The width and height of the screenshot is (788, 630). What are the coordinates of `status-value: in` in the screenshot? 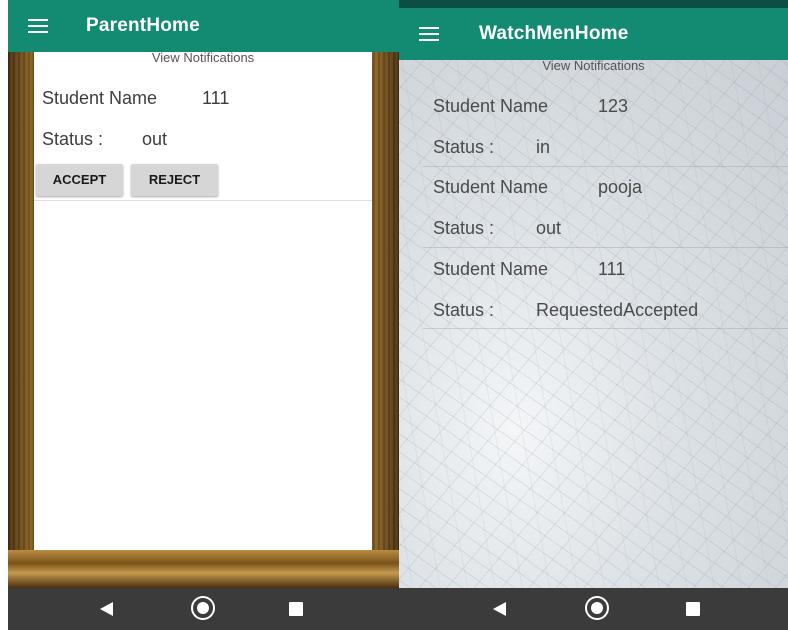 It's located at (543, 147).